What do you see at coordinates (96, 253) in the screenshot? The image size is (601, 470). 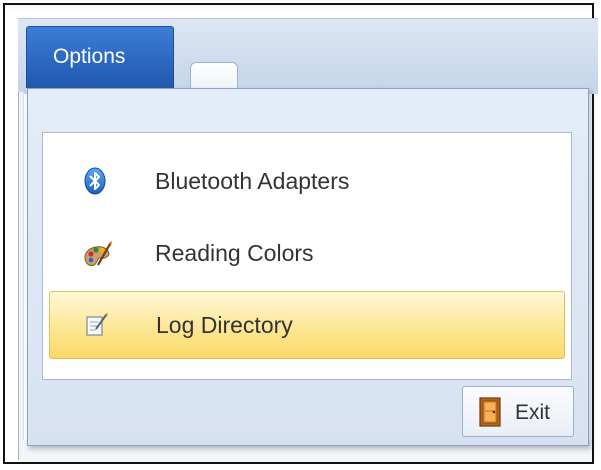 I see `palette-icon` at bounding box center [96, 253].